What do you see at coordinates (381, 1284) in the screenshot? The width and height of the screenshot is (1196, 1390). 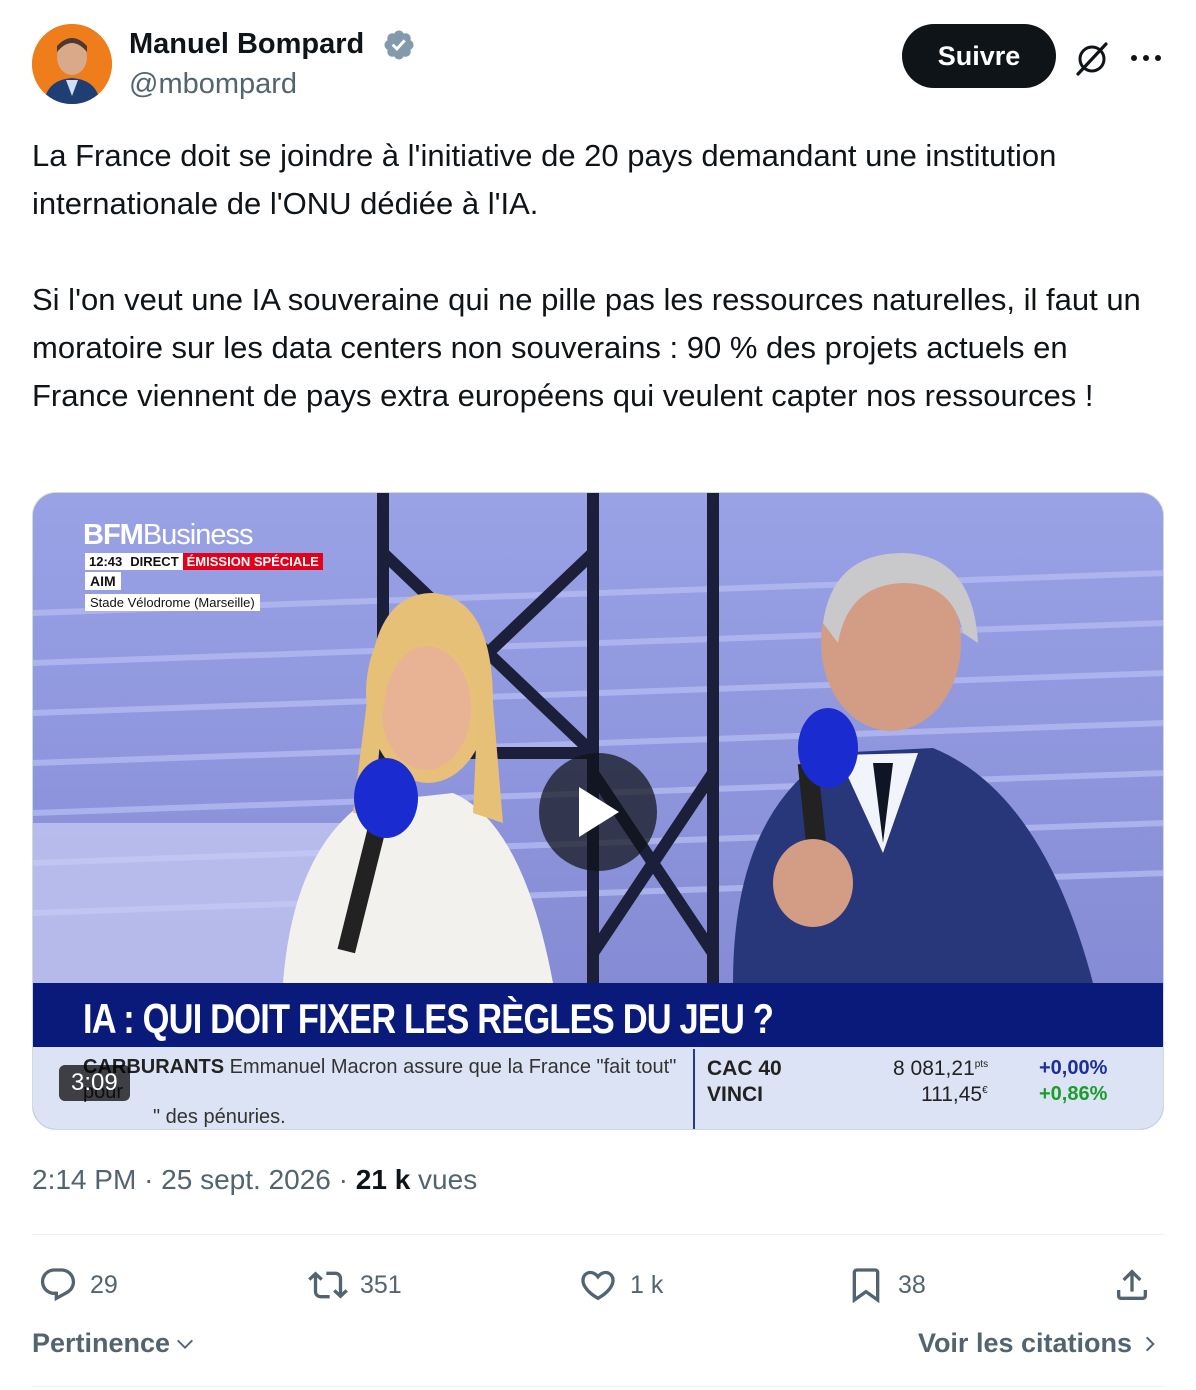 I see `repost-count: 351` at bounding box center [381, 1284].